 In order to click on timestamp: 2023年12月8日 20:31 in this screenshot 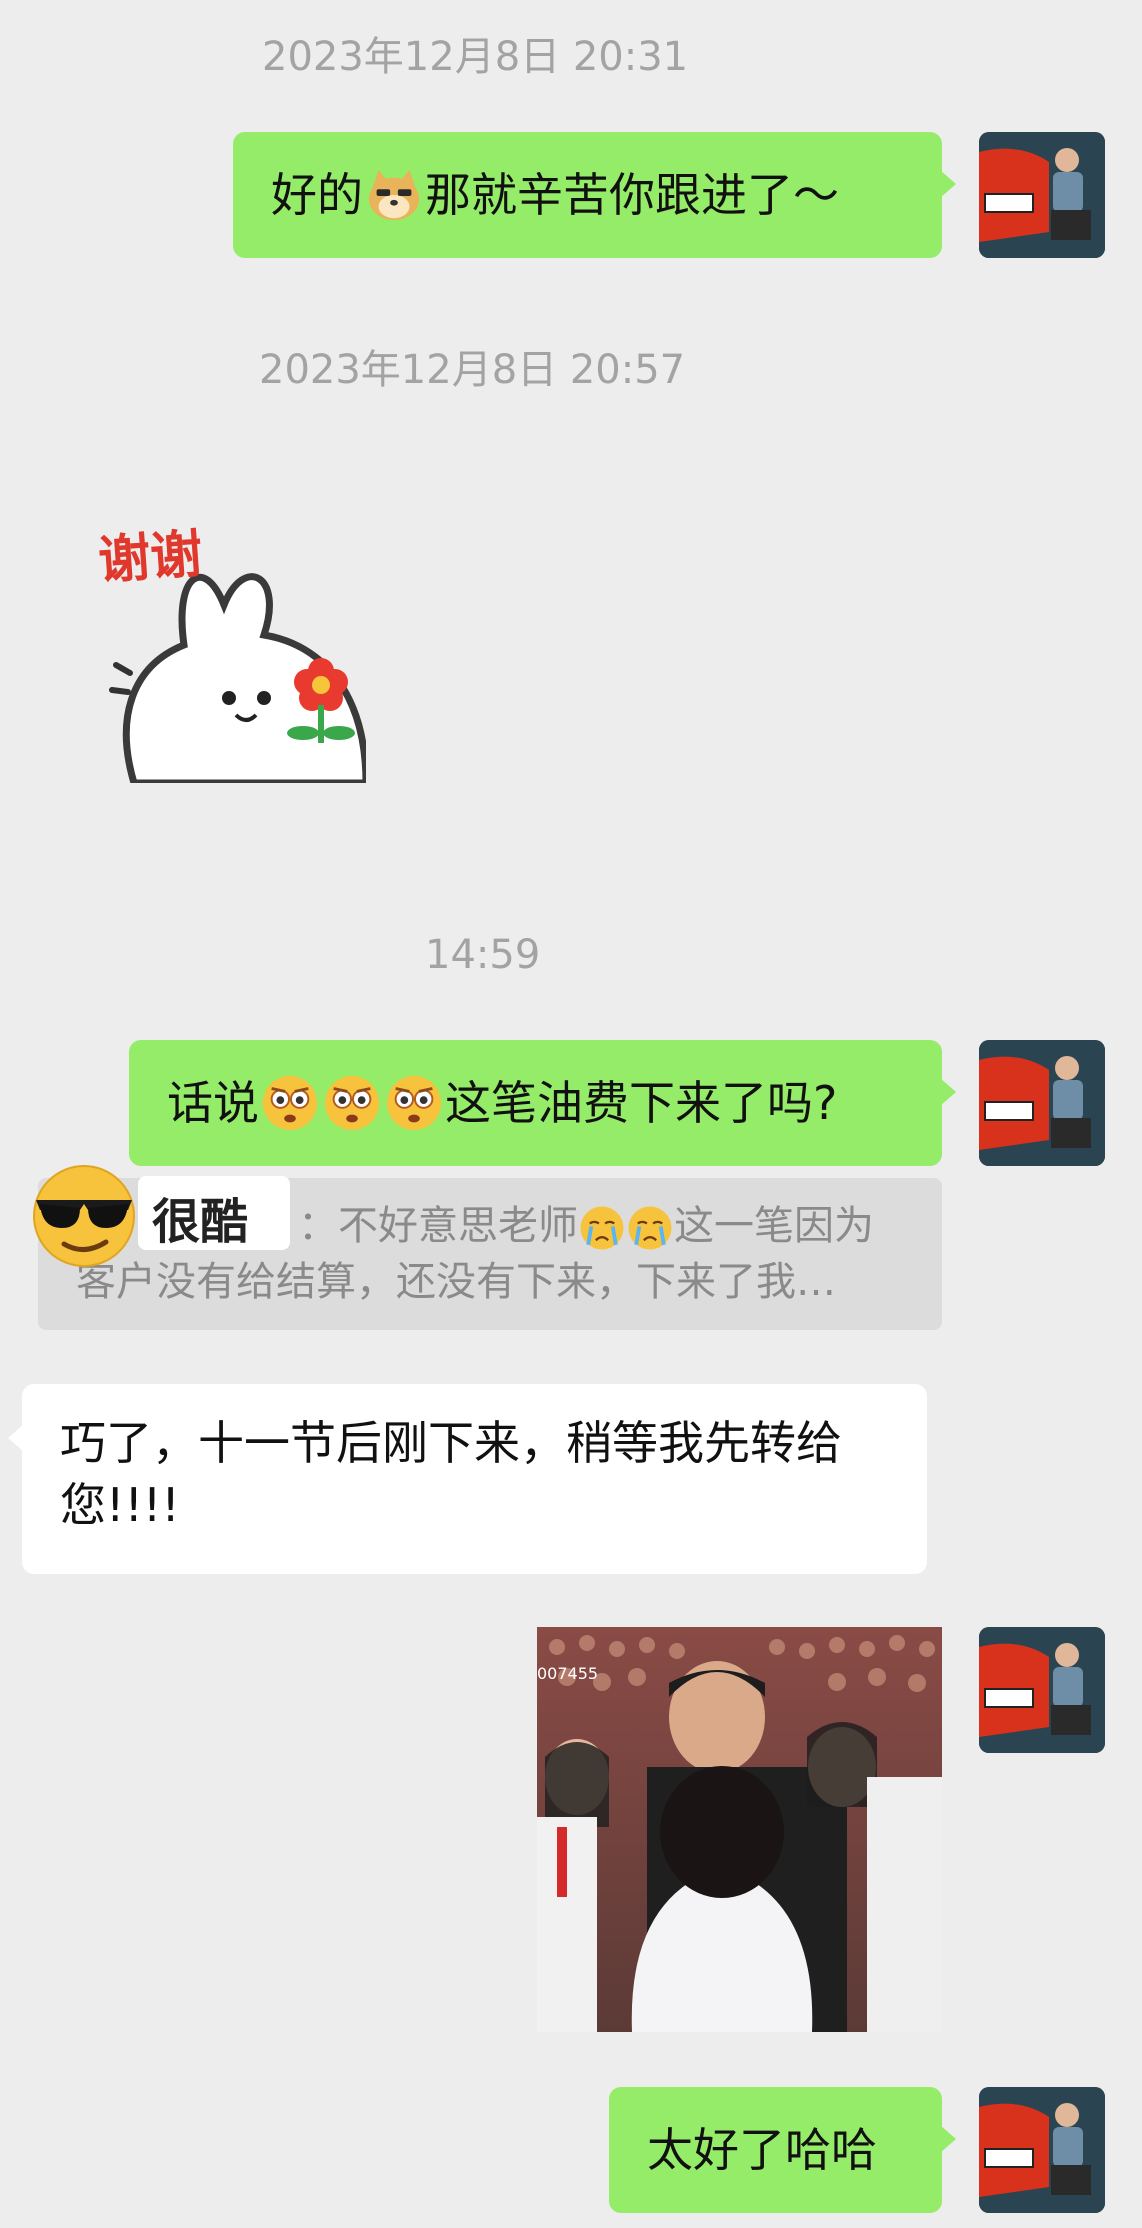, I will do `click(475, 57)`.